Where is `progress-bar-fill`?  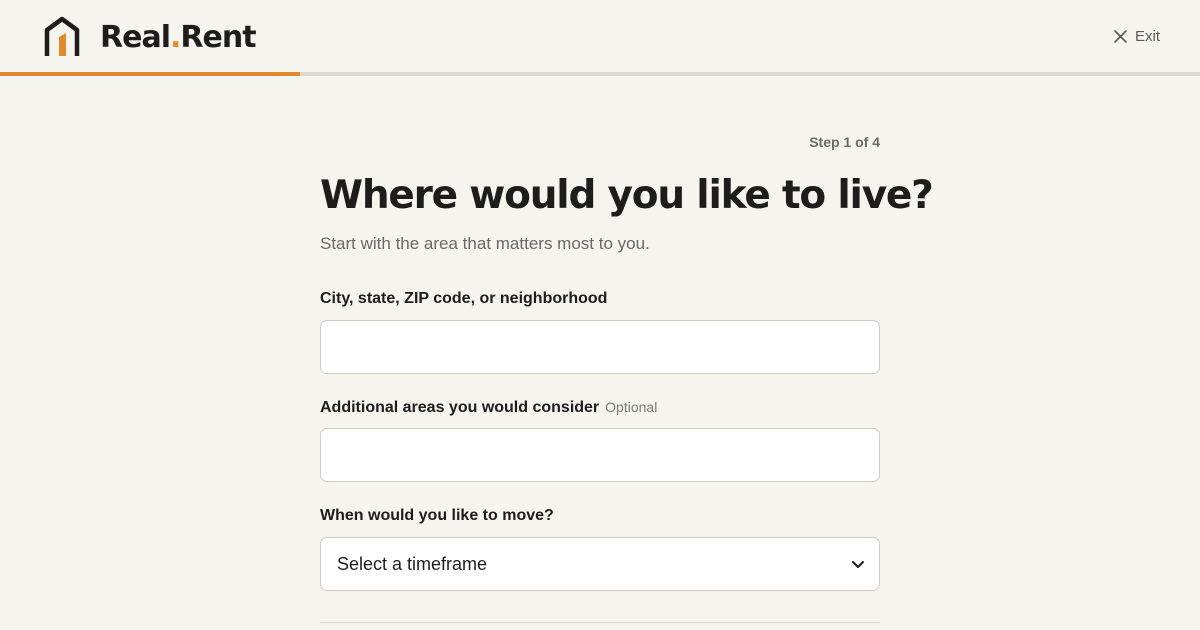 progress-bar-fill is located at coordinates (150, 74).